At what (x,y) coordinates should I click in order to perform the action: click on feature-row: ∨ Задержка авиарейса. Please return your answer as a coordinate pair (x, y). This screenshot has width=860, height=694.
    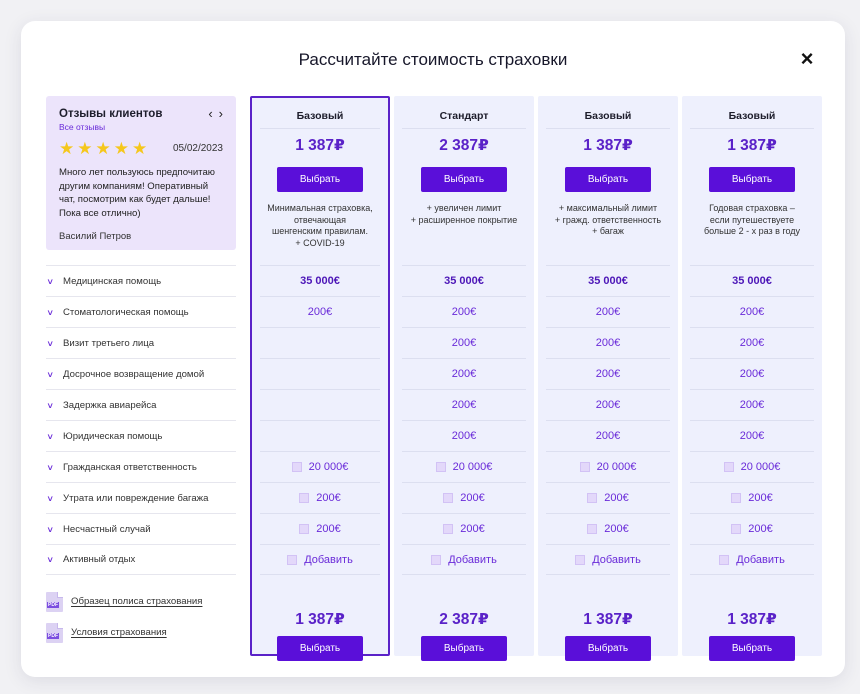
    Looking at the image, I should click on (141, 404).